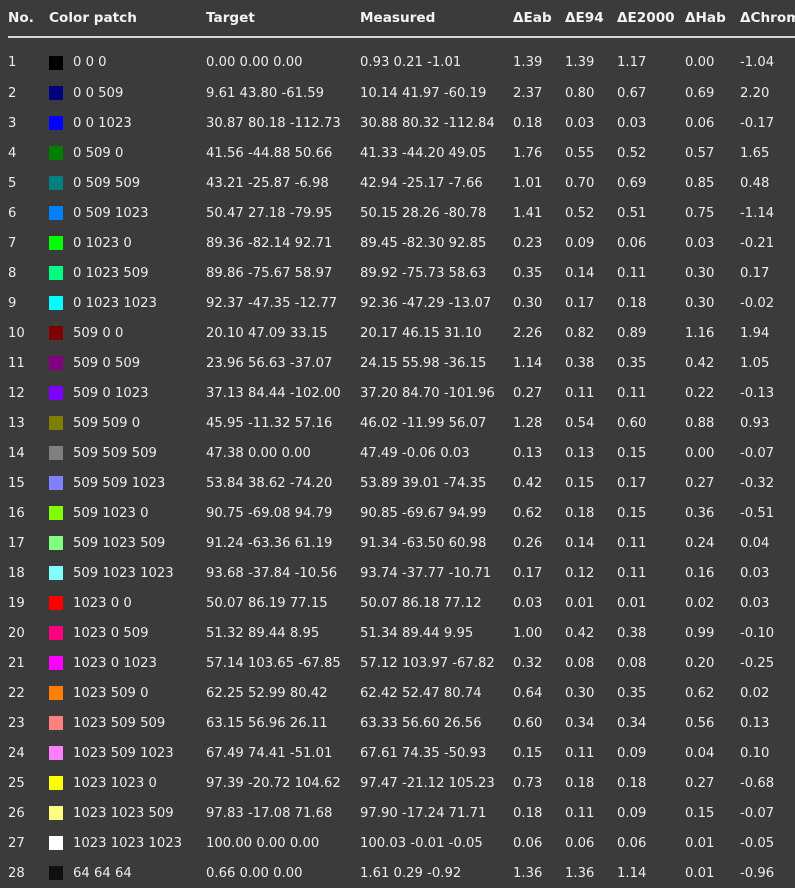  What do you see at coordinates (263, 633) in the screenshot?
I see `cell-target: 51.32 89.44 8.95` at bounding box center [263, 633].